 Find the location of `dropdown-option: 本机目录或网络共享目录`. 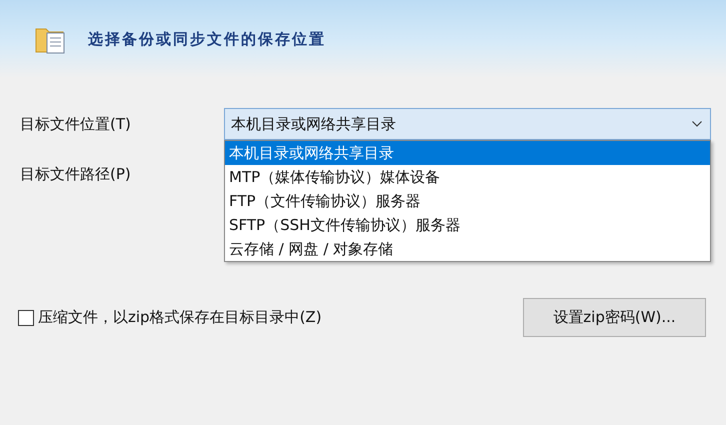

dropdown-option: 本机目录或网络共享目录 is located at coordinates (467, 153).